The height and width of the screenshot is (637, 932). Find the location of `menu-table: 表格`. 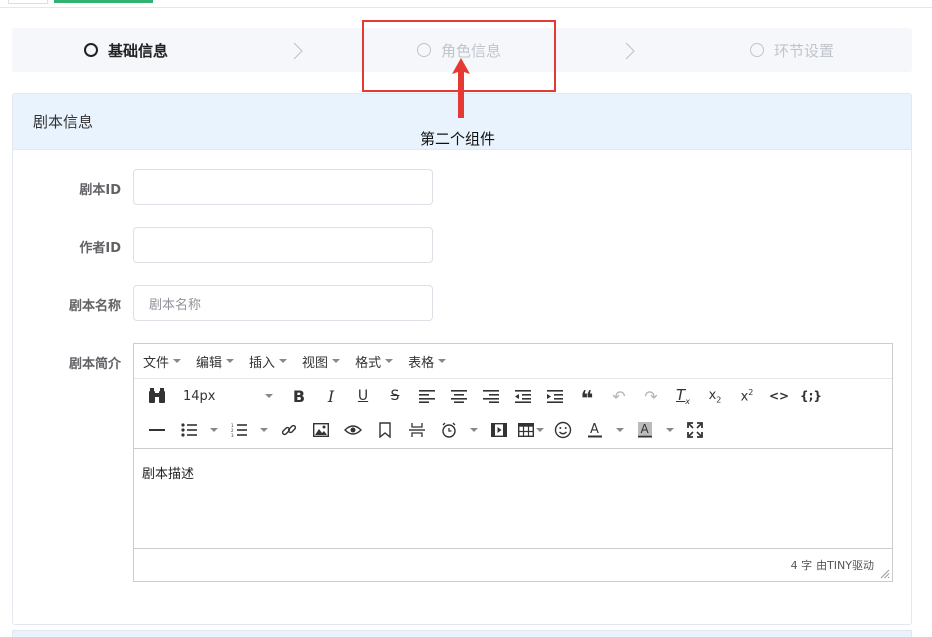

menu-table: 表格 is located at coordinates (427, 361).